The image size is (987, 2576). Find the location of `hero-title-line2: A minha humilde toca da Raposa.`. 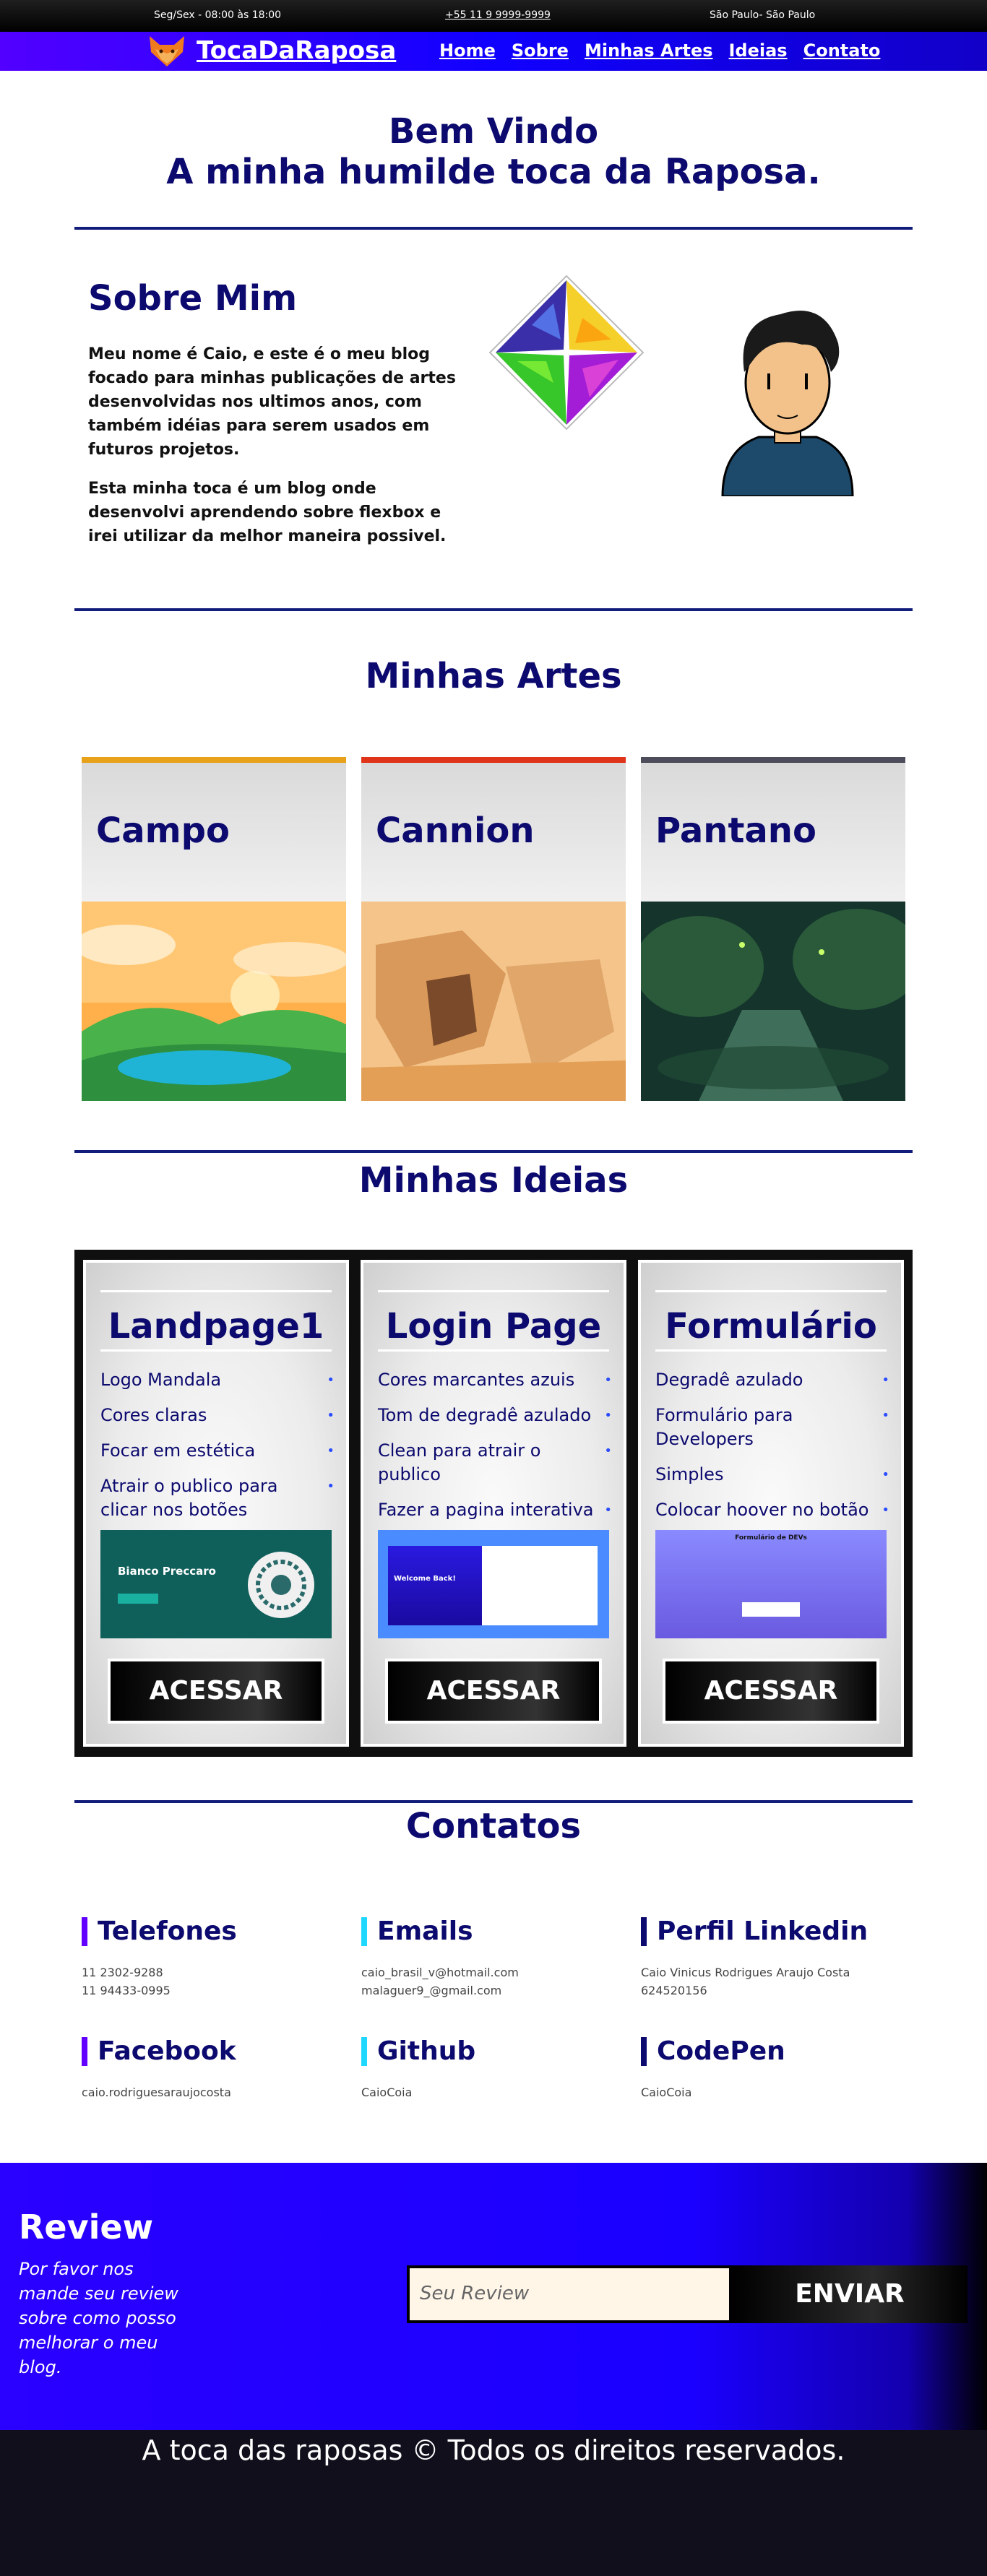

hero-title-line2: A minha humilde toca da Raposa. is located at coordinates (493, 172).